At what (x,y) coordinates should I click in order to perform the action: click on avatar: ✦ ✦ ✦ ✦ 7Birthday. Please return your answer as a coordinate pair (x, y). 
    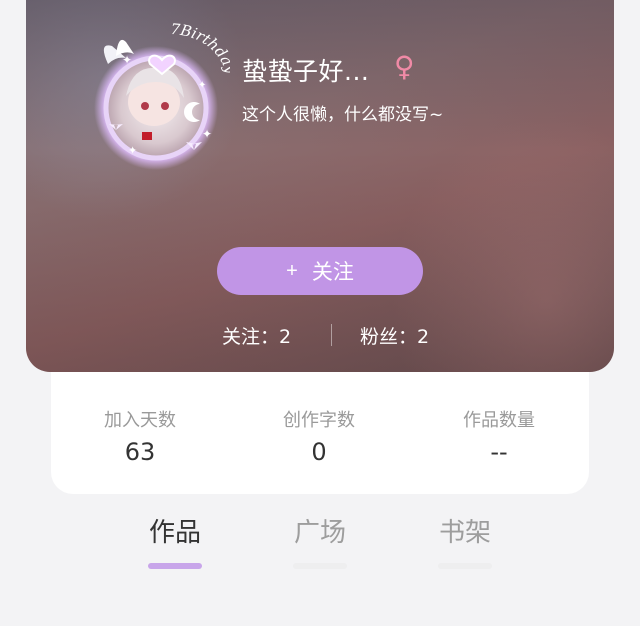
    Looking at the image, I should click on (155, 96).